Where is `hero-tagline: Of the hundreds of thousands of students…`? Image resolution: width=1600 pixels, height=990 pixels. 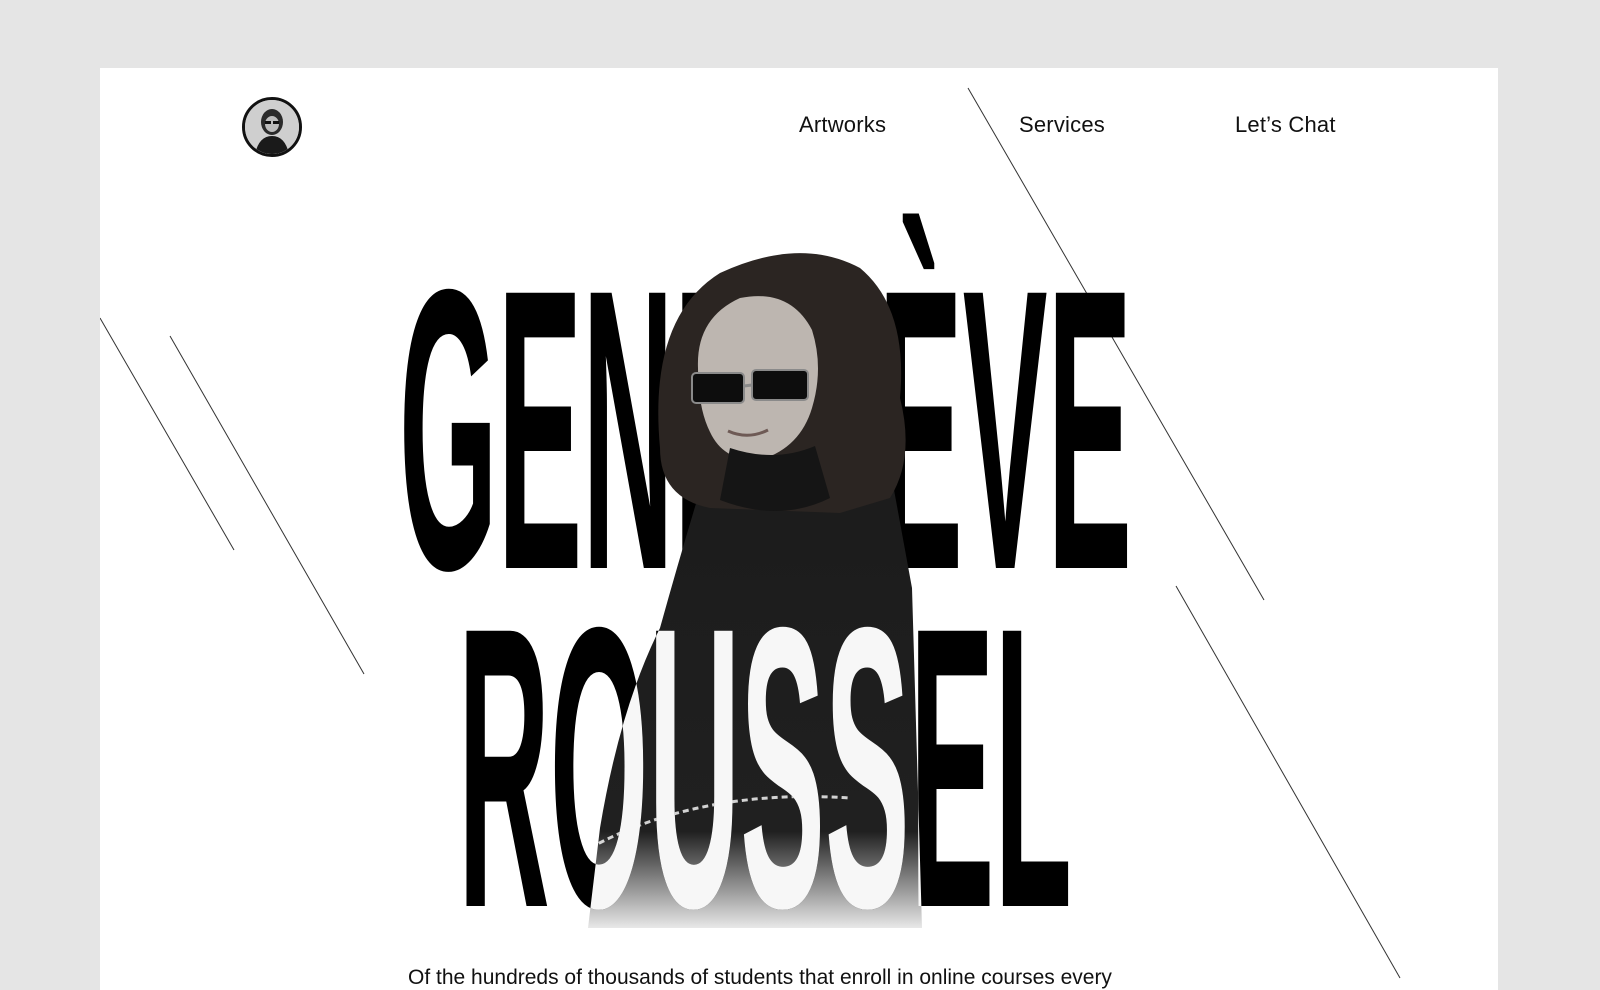
hero-tagline: Of the hundreds of thousands of students… is located at coordinates (760, 977).